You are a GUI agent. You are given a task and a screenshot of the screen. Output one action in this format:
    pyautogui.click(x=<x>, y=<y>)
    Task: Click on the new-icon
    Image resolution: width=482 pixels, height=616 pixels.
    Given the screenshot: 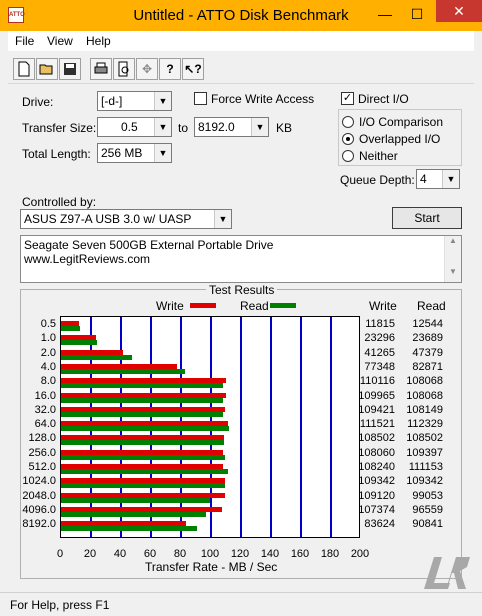 What is the action you would take?
    pyautogui.click(x=24, y=69)
    